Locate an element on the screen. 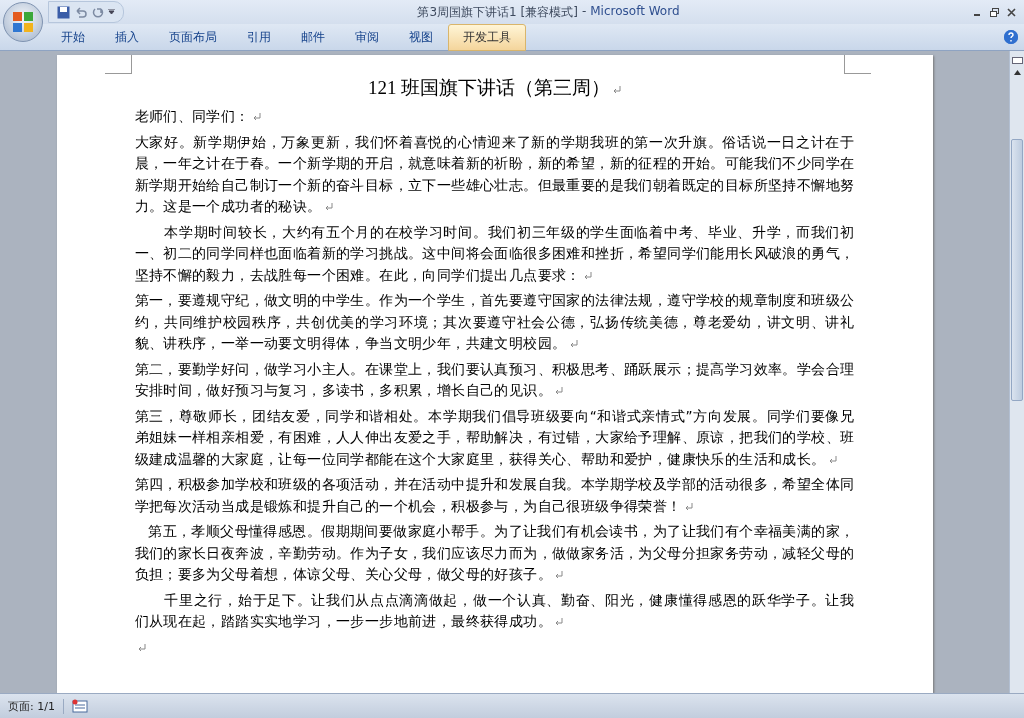 The image size is (1024, 718). ribbon-tab: 视图 is located at coordinates (421, 37).